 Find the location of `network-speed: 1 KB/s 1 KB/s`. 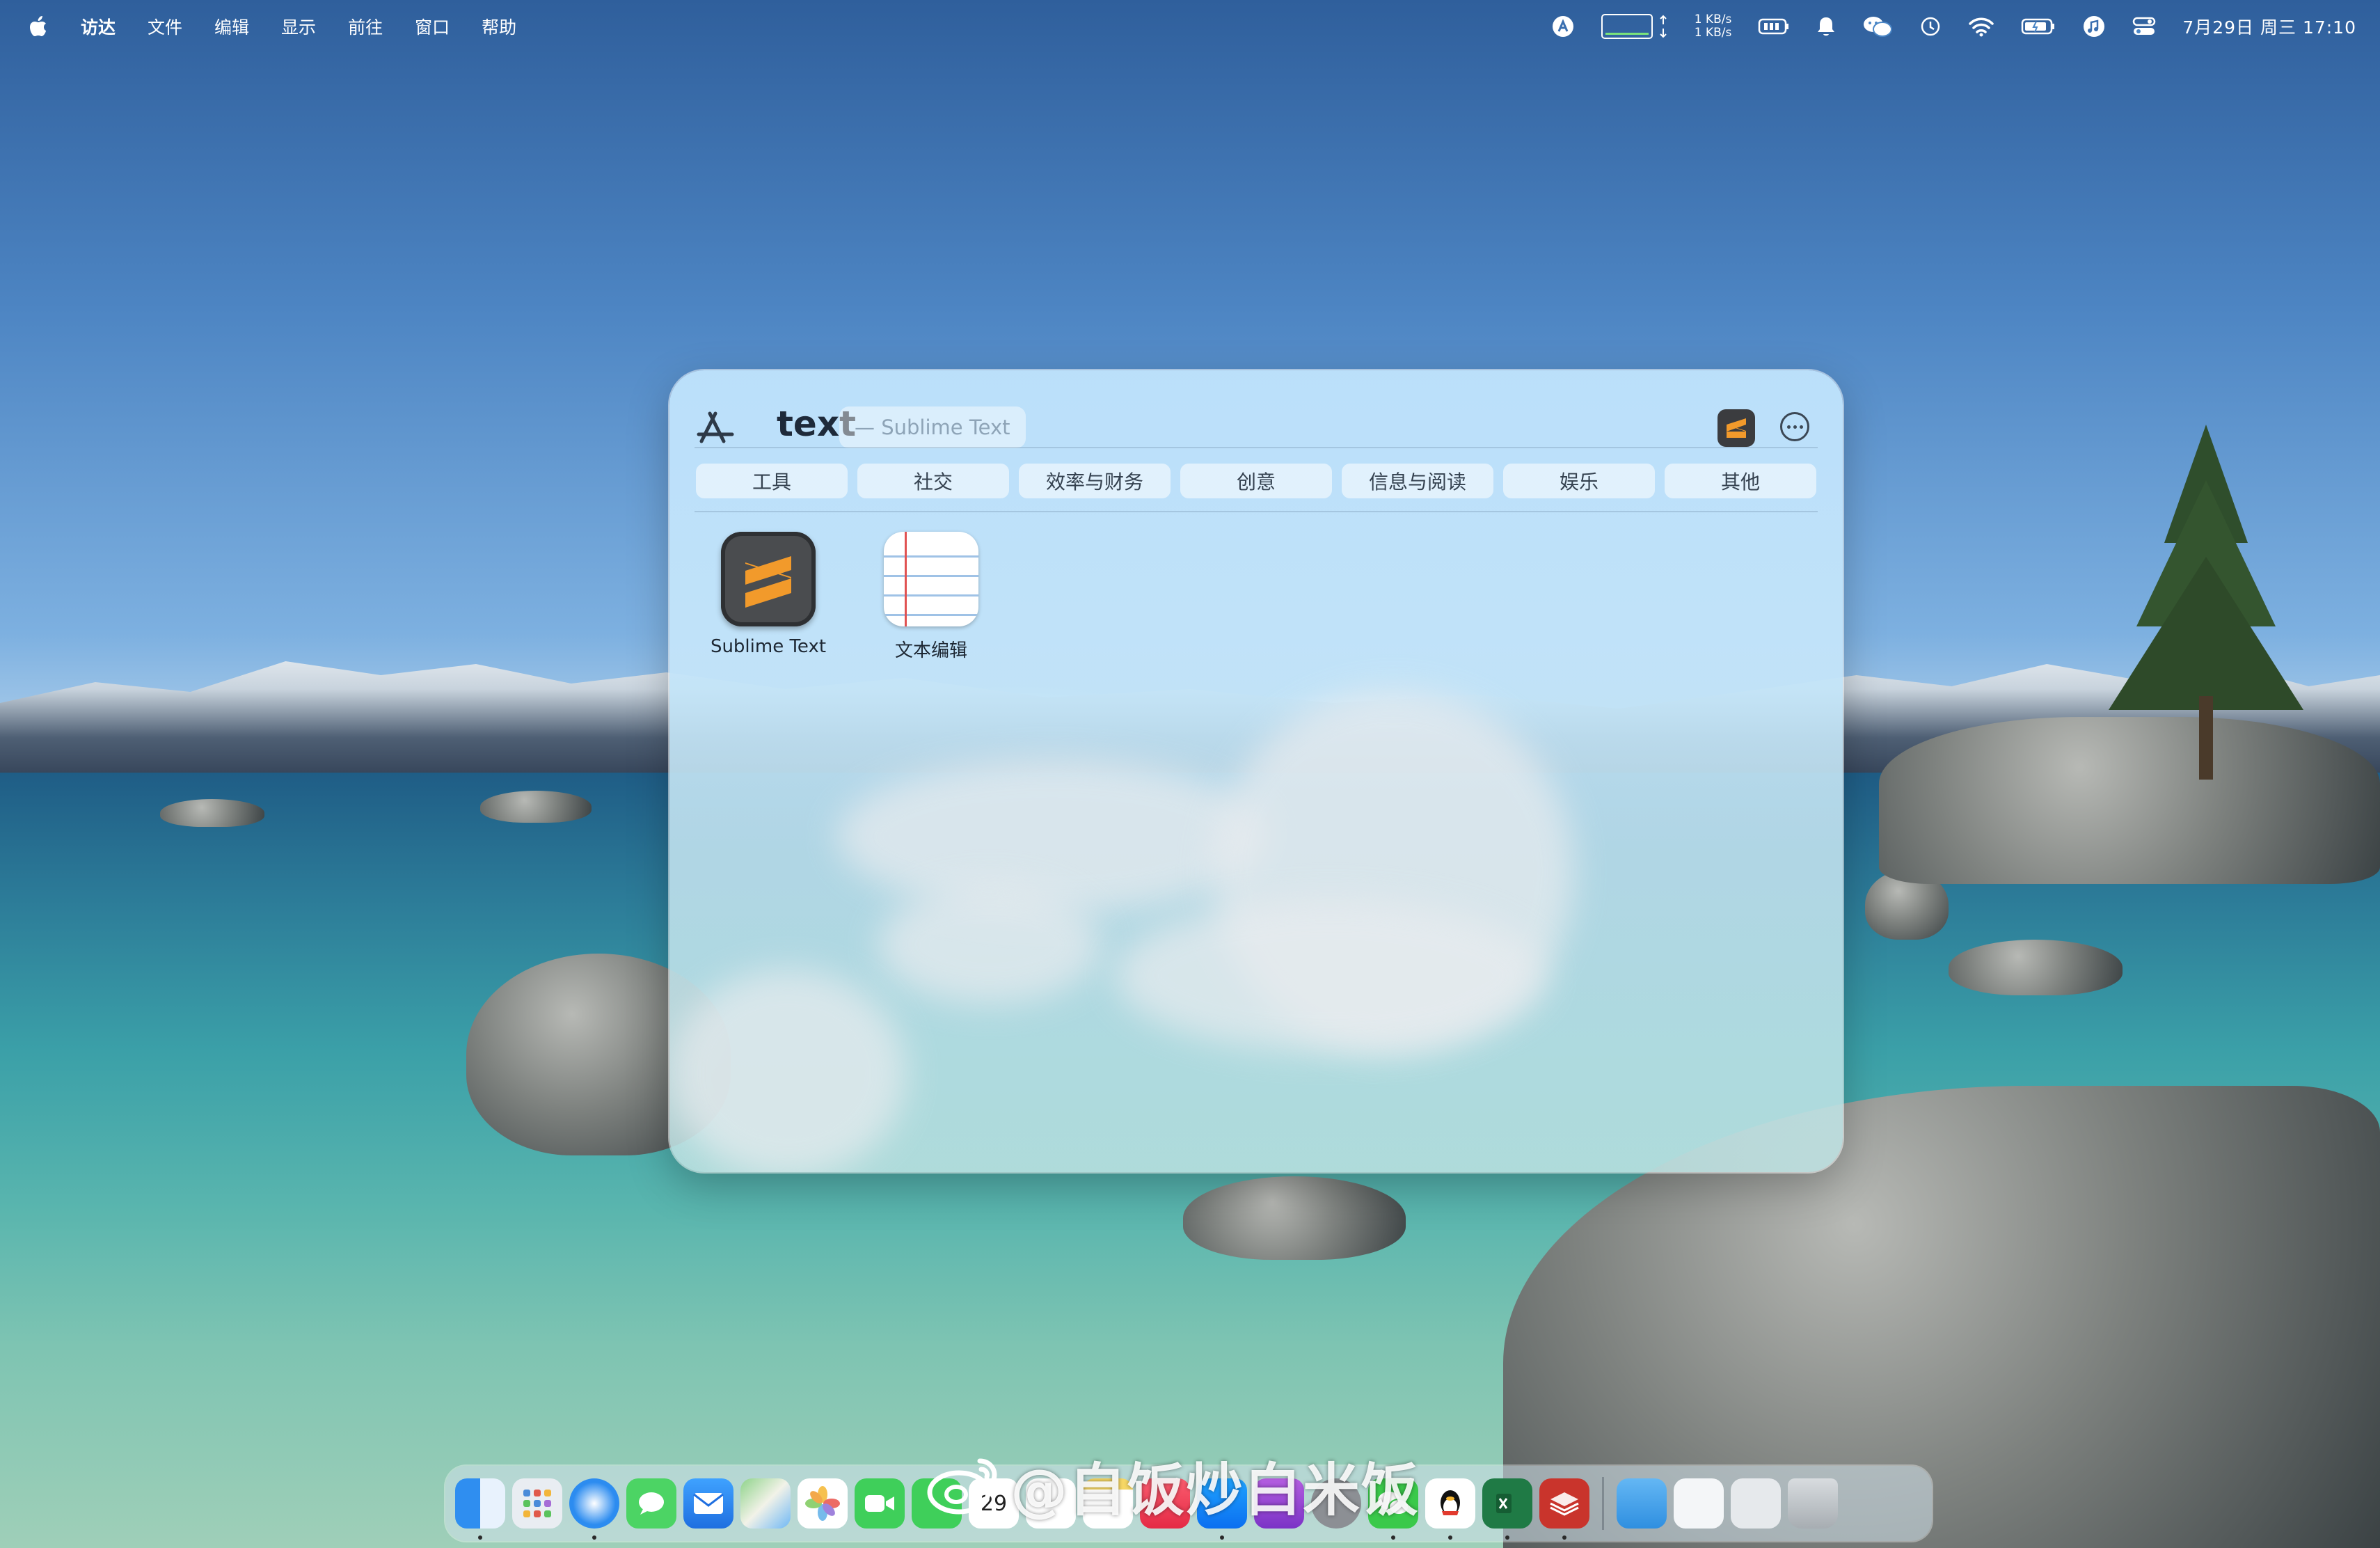

network-speed: 1 KB/s 1 KB/s is located at coordinates (1713, 26).